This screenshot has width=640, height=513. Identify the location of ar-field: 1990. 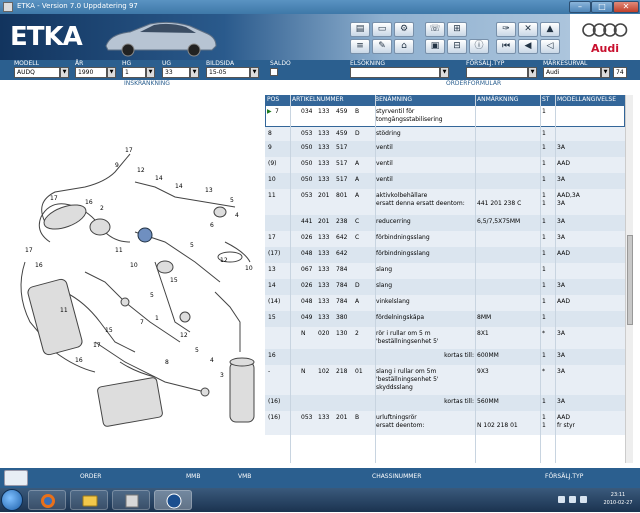
(91, 72).